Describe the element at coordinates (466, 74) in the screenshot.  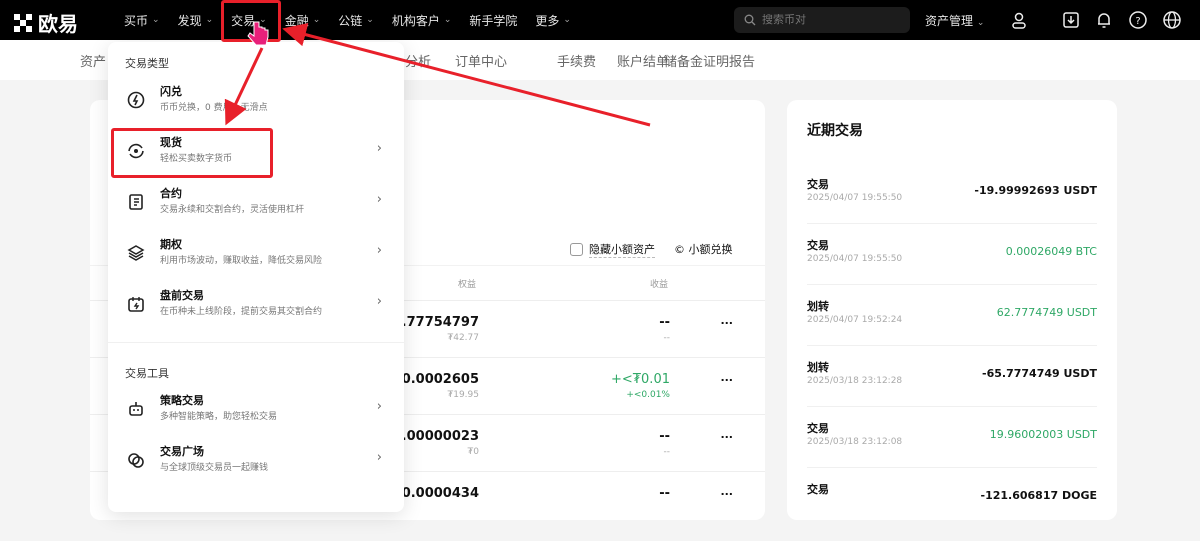
I see `arrow-to-trade` at that location.